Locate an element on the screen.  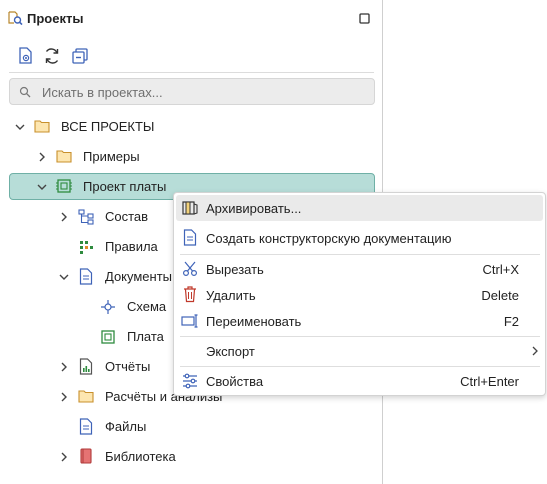
projects-search-icon is located at coordinates (15, 18).